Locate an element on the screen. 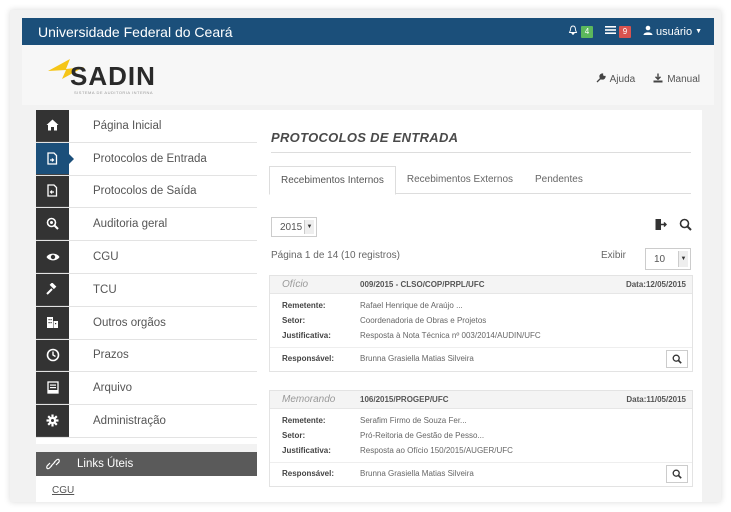 The image size is (731, 512). clock-icon is located at coordinates (52, 355).